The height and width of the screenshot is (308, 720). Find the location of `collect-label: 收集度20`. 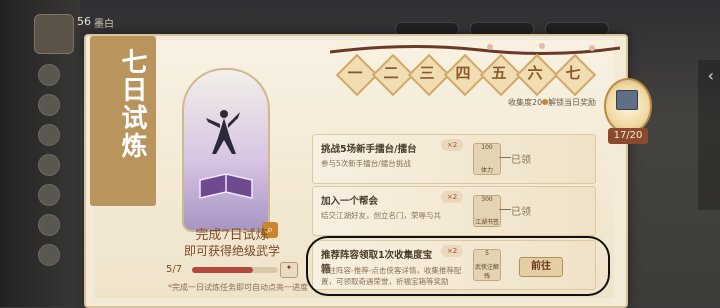

collect-label: 收集度20 is located at coordinates (525, 102).